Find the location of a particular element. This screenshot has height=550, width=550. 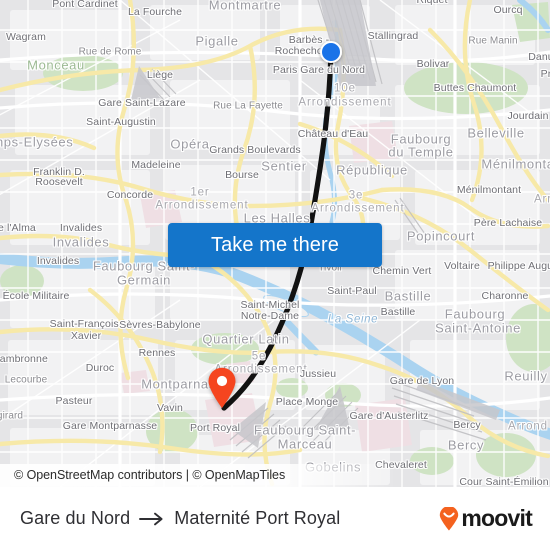

destination-map-pin is located at coordinates (222, 388).